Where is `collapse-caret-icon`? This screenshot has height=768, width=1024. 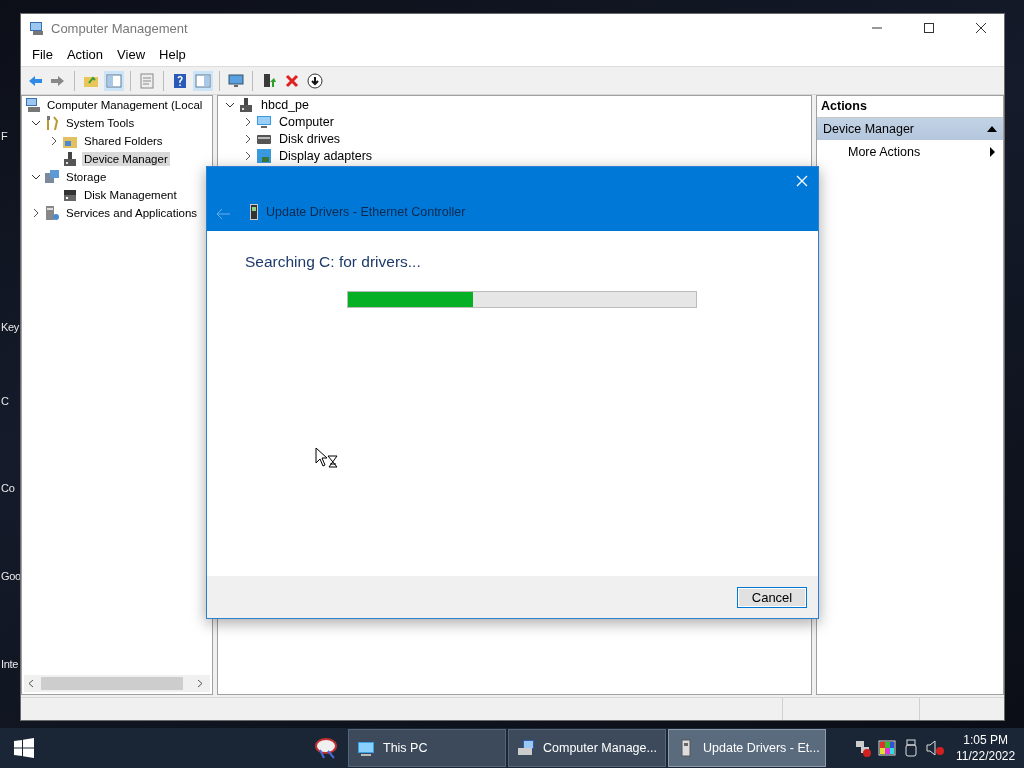
collapse-caret-icon is located at coordinates (992, 129).